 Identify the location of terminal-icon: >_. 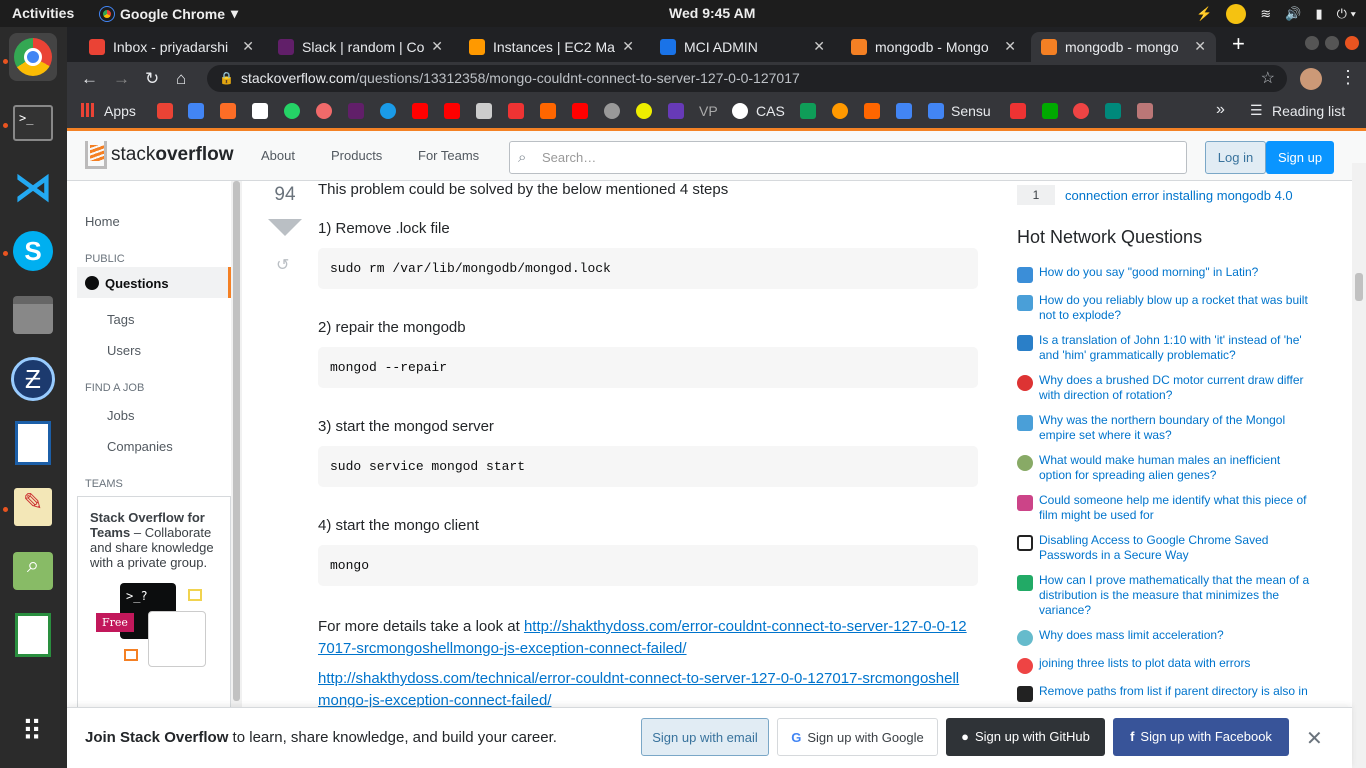
(33, 123).